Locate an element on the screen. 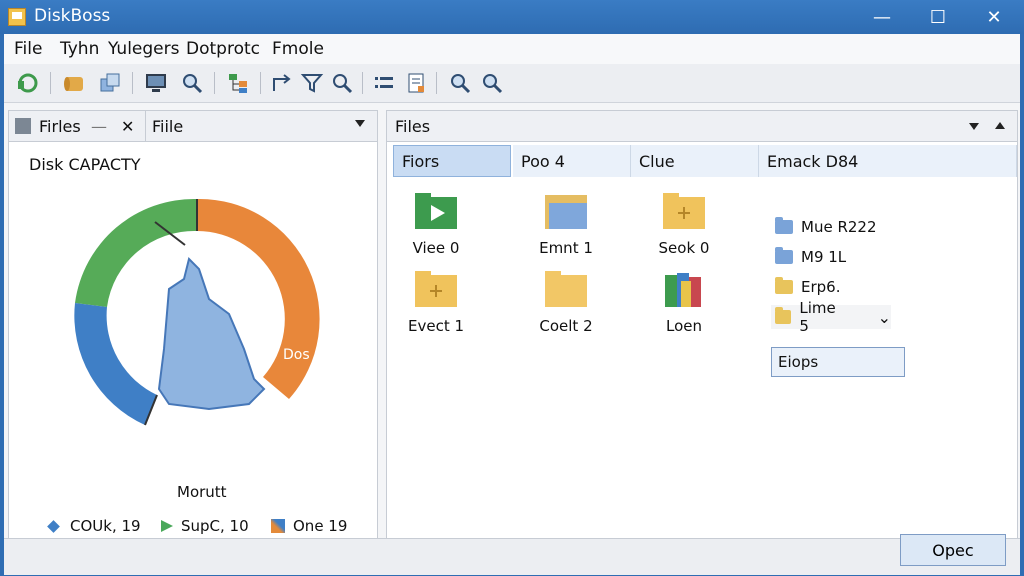  chevron-down-icon: ⌄ is located at coordinates (884, 317).